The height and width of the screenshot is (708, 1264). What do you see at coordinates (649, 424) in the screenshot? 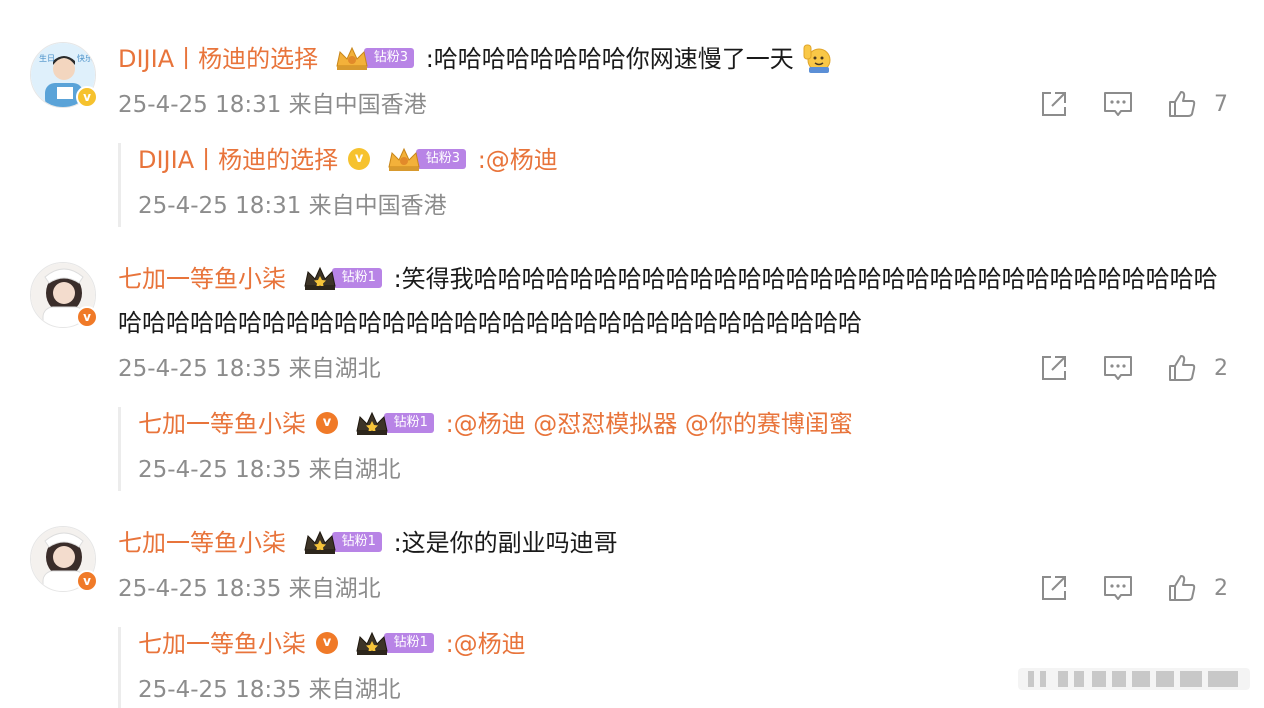
I see `reply-text: :@杨迪 @怼怼模拟器 @你的赛博闺蜜` at bounding box center [649, 424].